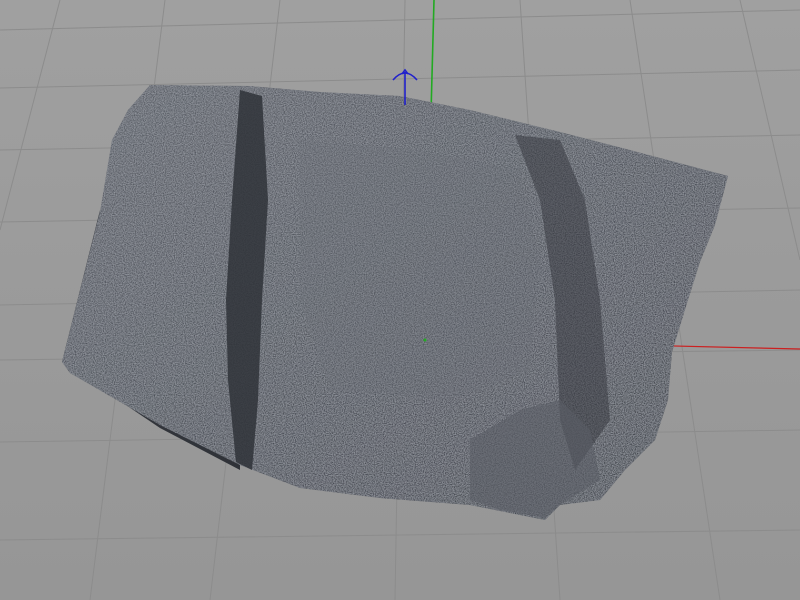 Image resolution: width=800 pixels, height=600 pixels. Describe the element at coordinates (420, 270) in the screenshot. I see `rock-highlight` at that location.